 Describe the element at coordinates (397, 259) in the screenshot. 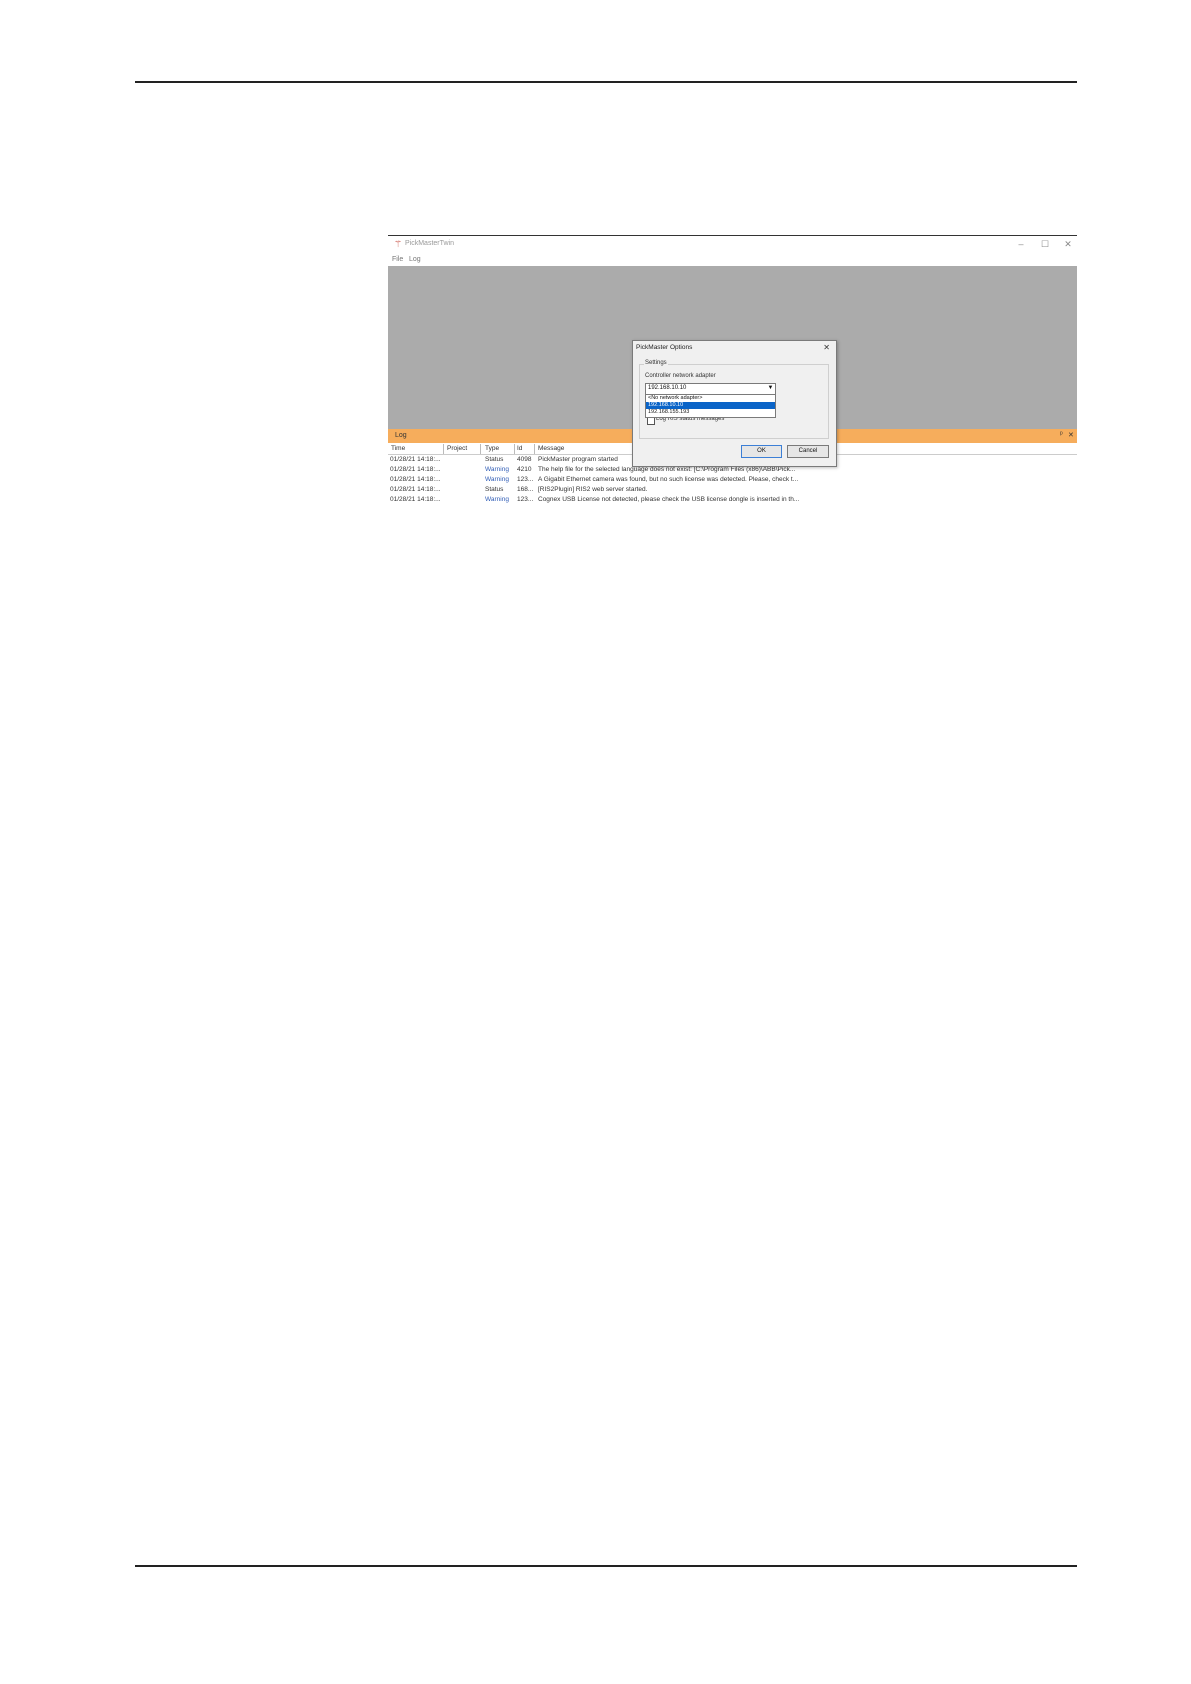

I see `menu-file: File` at that location.